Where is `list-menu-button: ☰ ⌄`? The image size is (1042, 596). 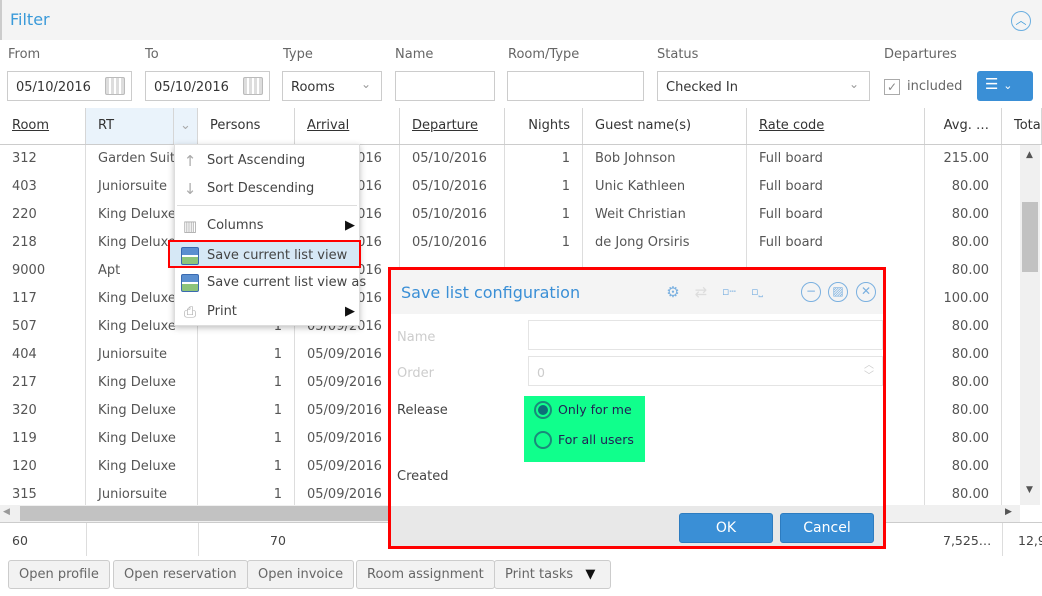
list-menu-button: ☰ ⌄ is located at coordinates (1005, 86).